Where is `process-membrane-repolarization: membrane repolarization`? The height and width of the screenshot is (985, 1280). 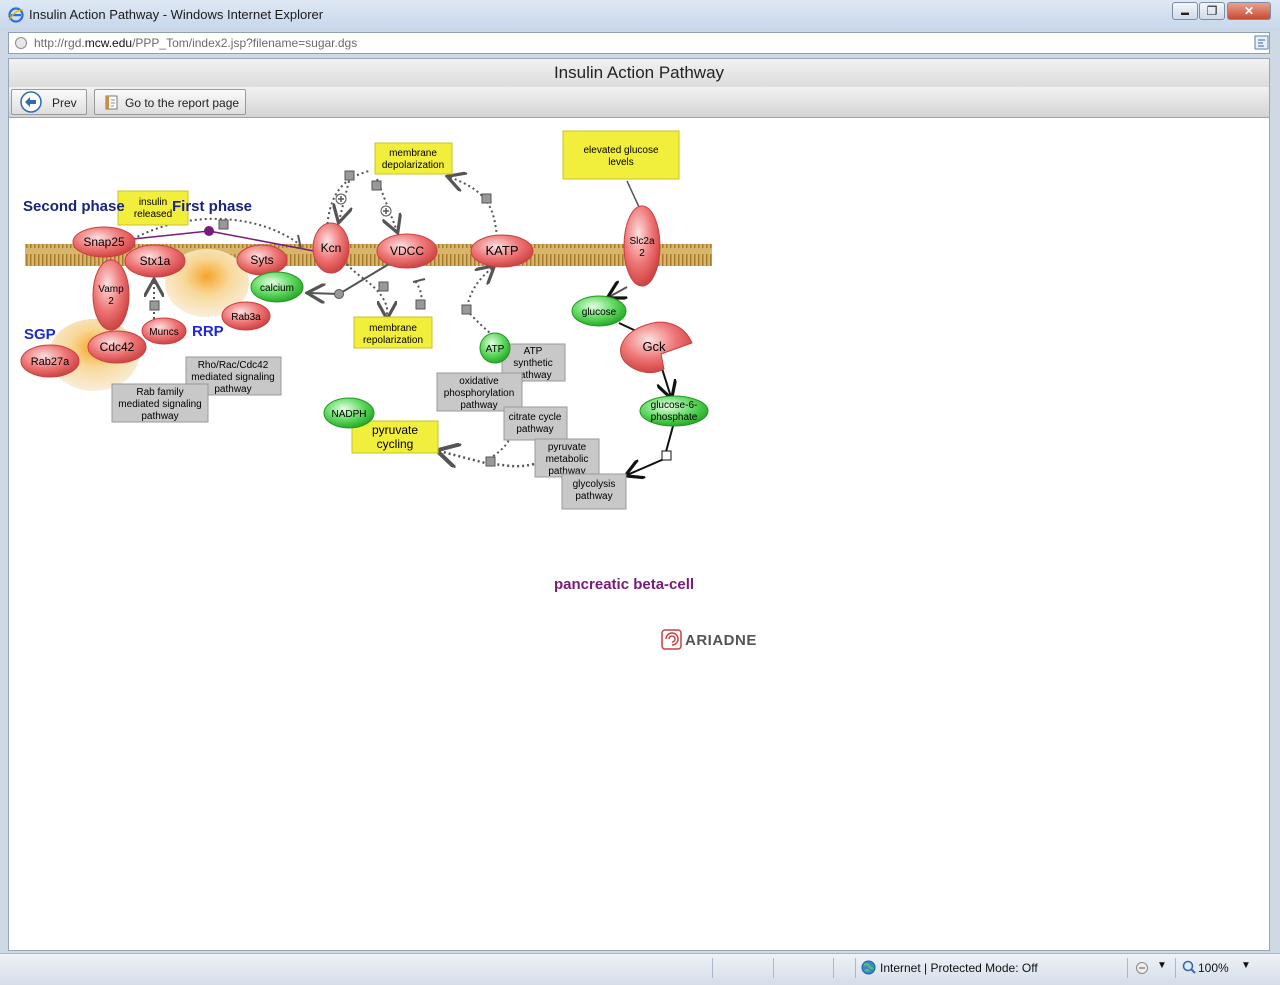
process-membrane-repolarization: membrane repolarization is located at coordinates (393, 332).